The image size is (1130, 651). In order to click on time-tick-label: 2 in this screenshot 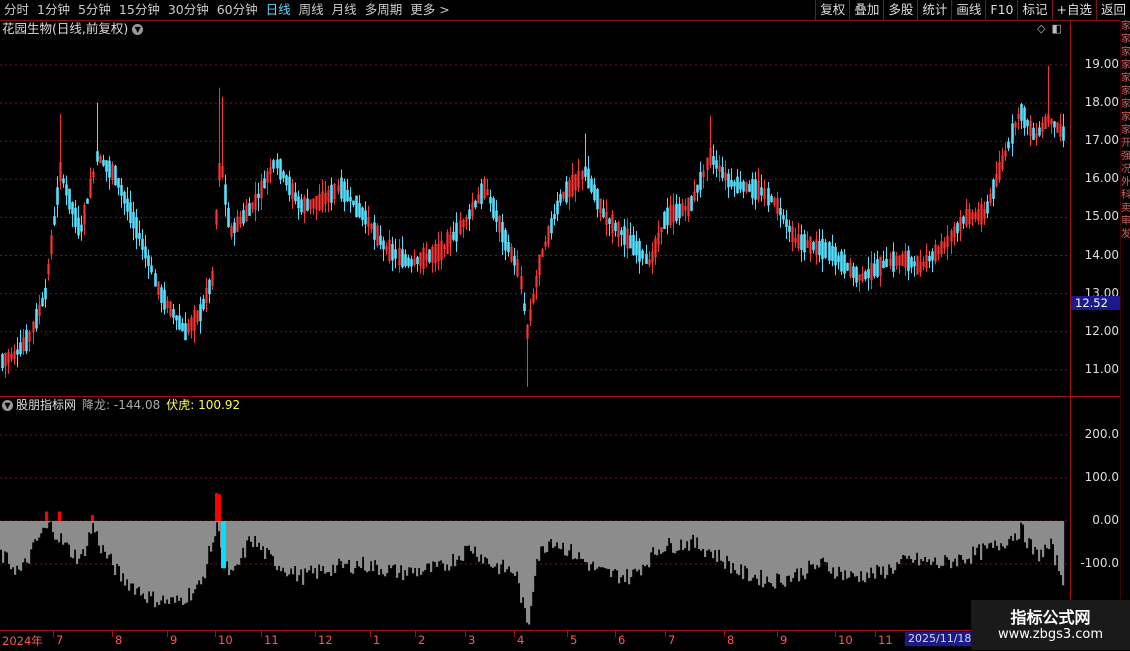, I will do `click(421, 640)`.